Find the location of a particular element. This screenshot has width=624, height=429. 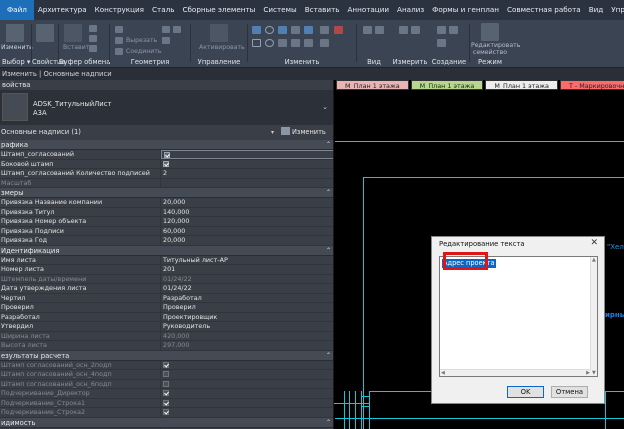

property-value: Проверил is located at coordinates (247, 307).